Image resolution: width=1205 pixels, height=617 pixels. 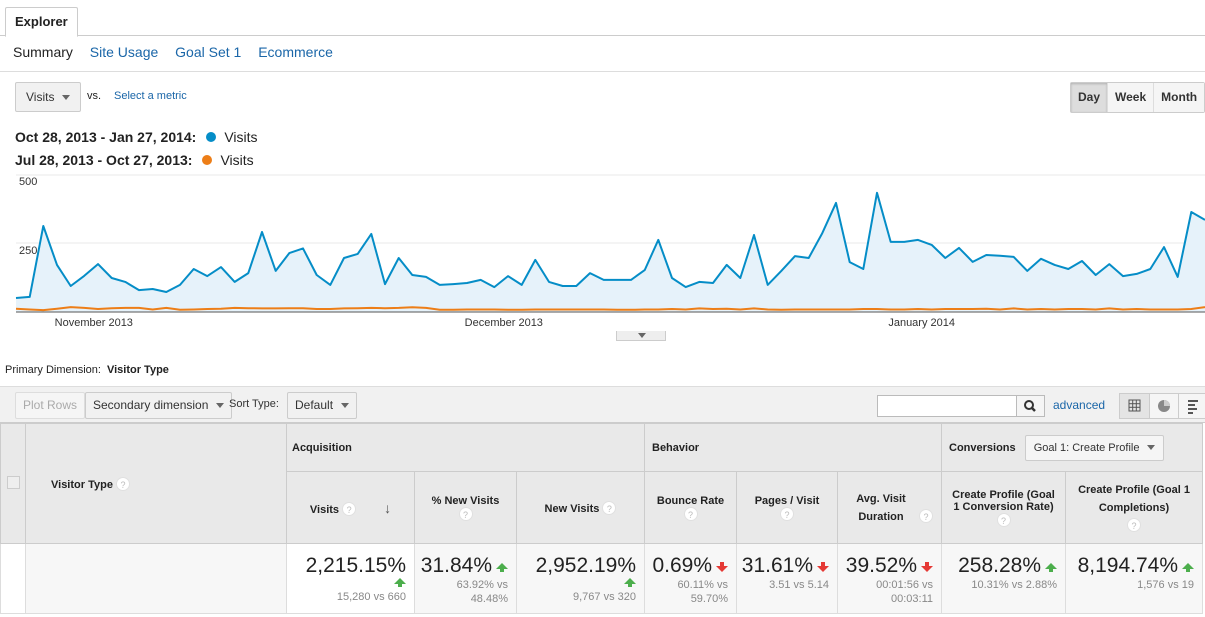 What do you see at coordinates (947, 406) in the screenshot?
I see `table-search-input` at bounding box center [947, 406].